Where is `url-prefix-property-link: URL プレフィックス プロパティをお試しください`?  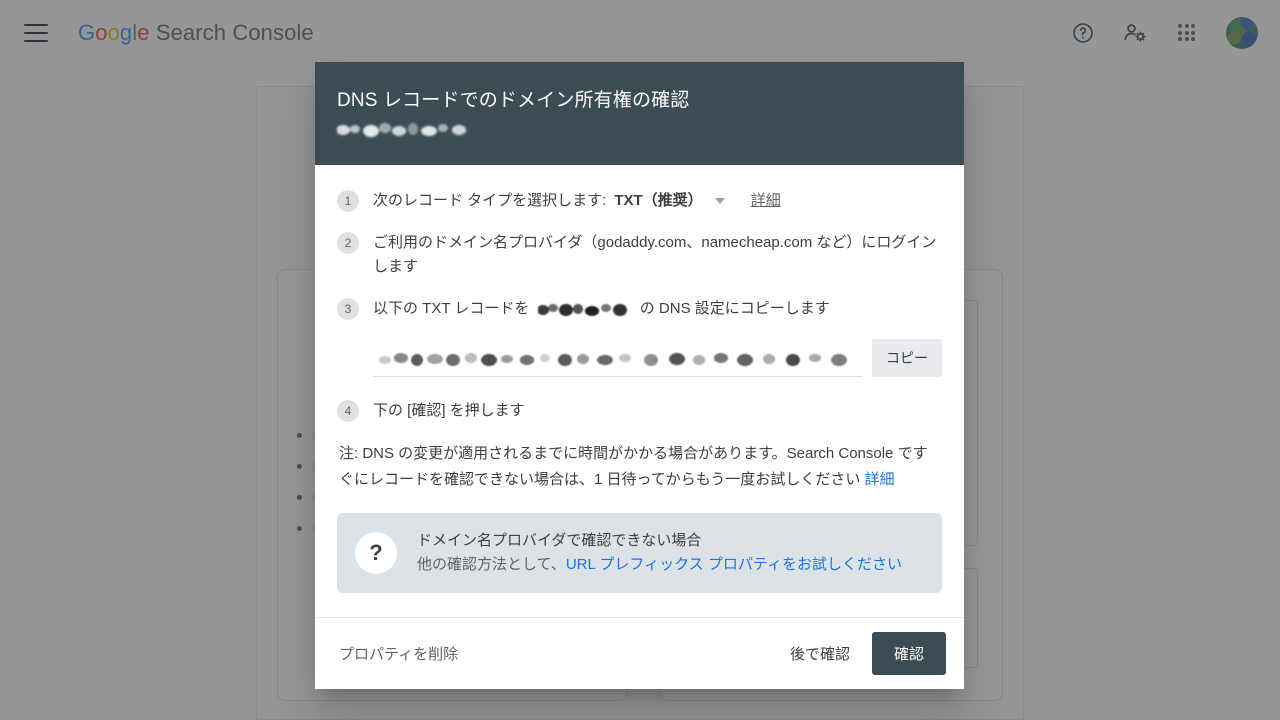
url-prefix-property-link: URL プレフィックス プロパティをお試しください is located at coordinates (734, 564).